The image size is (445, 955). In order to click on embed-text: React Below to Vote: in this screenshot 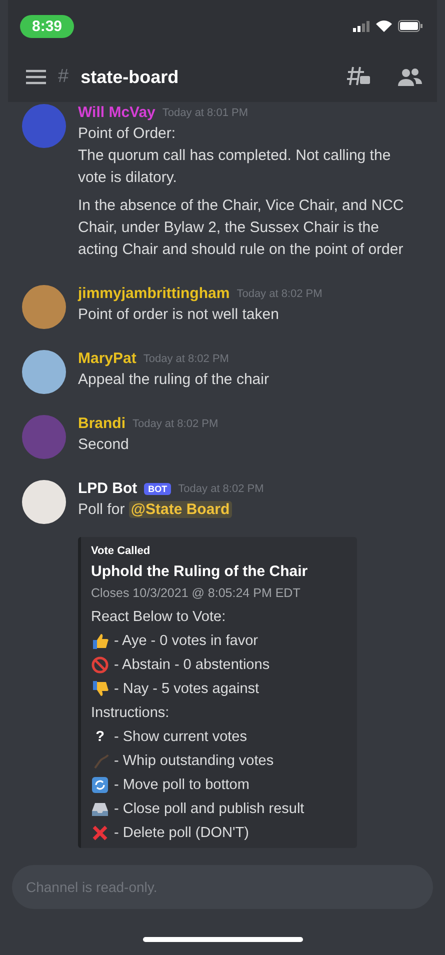, I will do `click(158, 617)`.